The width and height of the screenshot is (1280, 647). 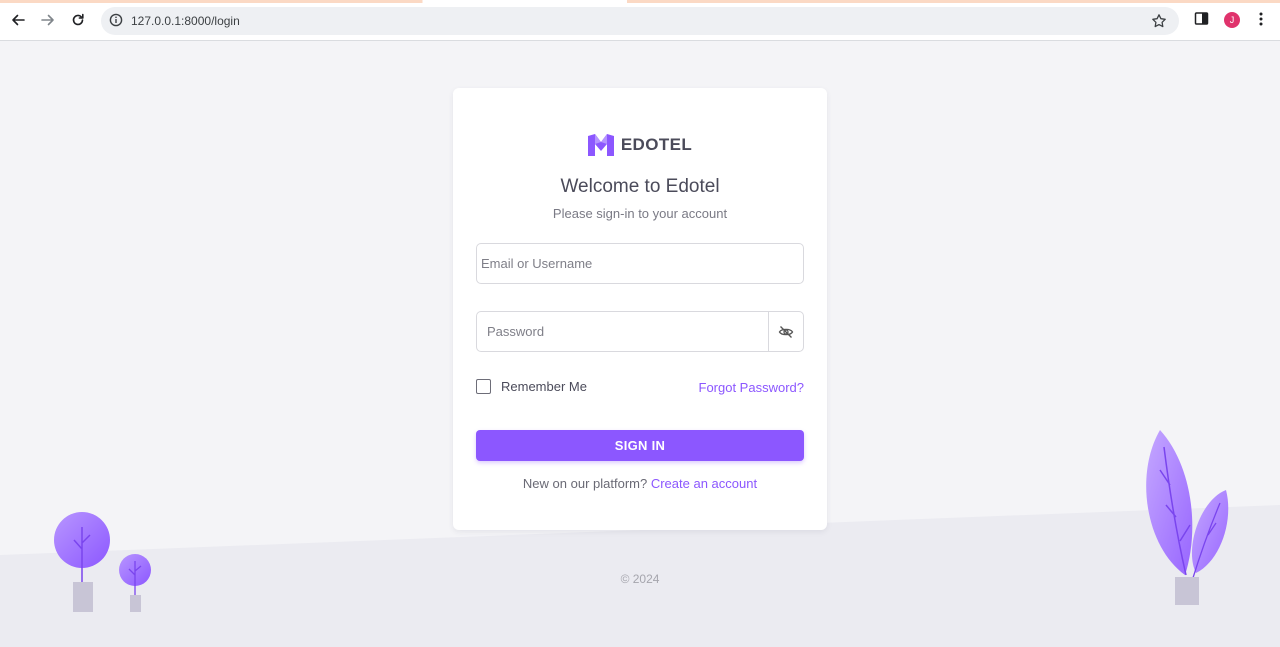 What do you see at coordinates (483, 386) in the screenshot?
I see `remember-me-checkbox` at bounding box center [483, 386].